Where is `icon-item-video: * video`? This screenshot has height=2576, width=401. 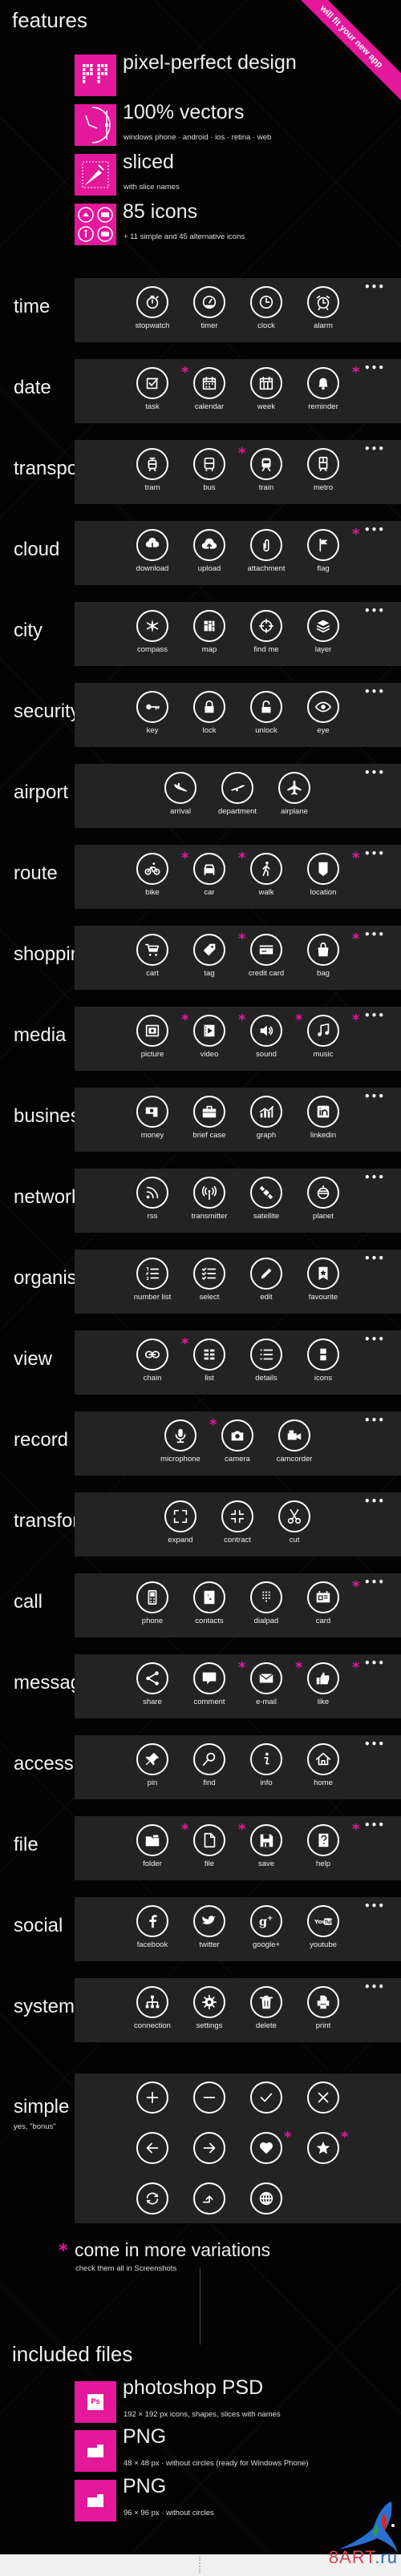 icon-item-video: * video is located at coordinates (211, 1036).